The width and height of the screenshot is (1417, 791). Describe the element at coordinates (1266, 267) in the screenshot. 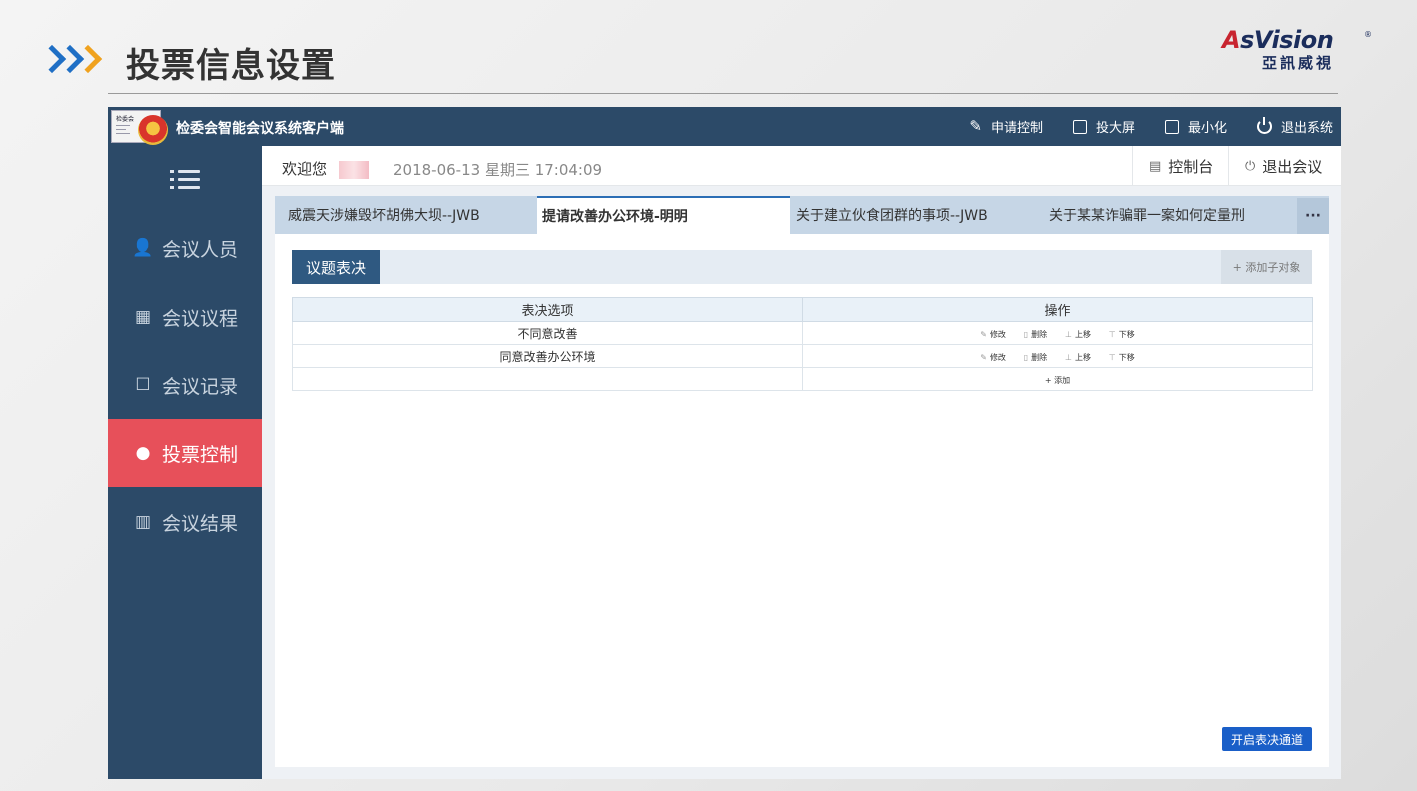

I see `add-sub-object-button: + 添加子对象` at that location.